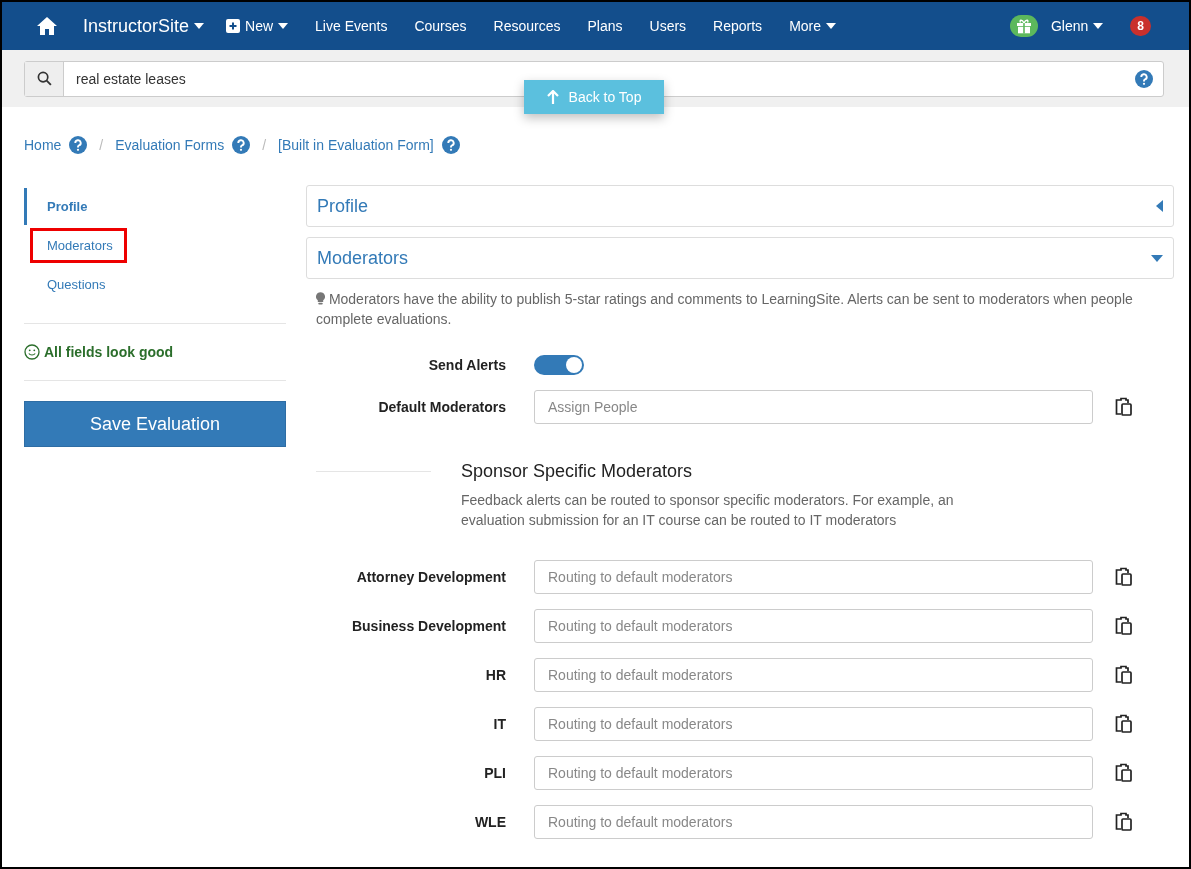 The width and height of the screenshot is (1191, 869). What do you see at coordinates (43, 145) in the screenshot?
I see `breadcrumb-link: Home` at bounding box center [43, 145].